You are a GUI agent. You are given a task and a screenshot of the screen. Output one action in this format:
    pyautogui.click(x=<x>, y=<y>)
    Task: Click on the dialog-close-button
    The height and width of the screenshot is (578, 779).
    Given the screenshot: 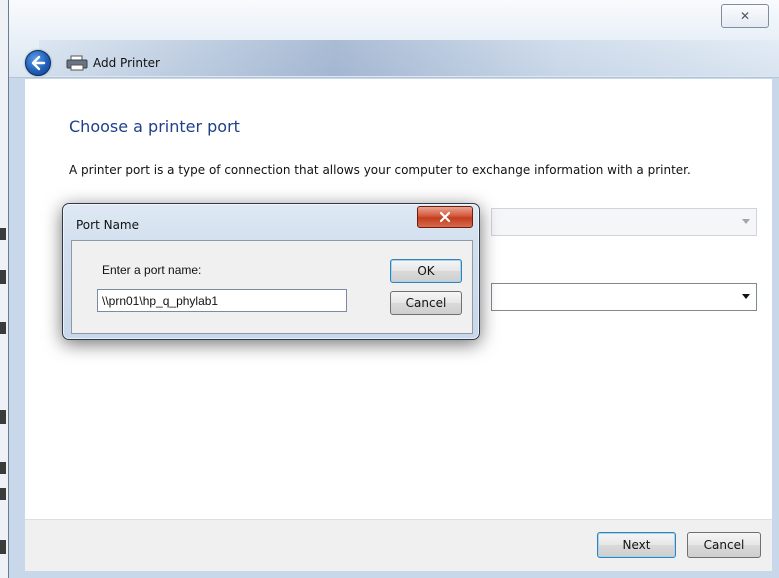 What is the action you would take?
    pyautogui.click(x=445, y=217)
    